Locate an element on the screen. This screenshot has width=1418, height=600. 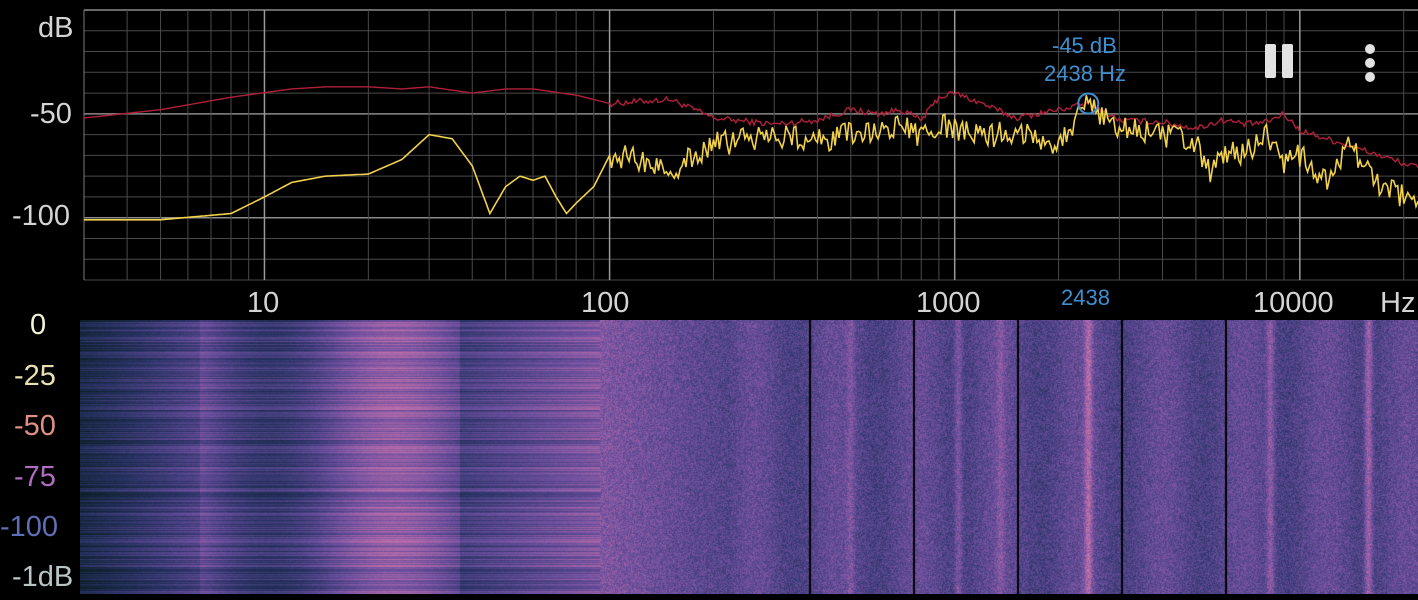
y-tick-label: -100 is located at coordinates (41, 216).